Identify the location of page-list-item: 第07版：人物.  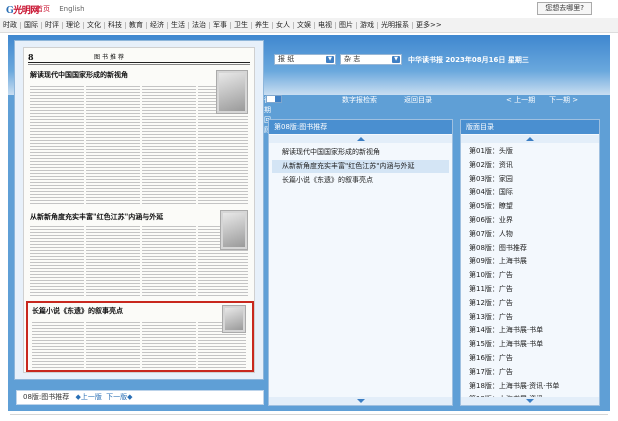
(532, 234).